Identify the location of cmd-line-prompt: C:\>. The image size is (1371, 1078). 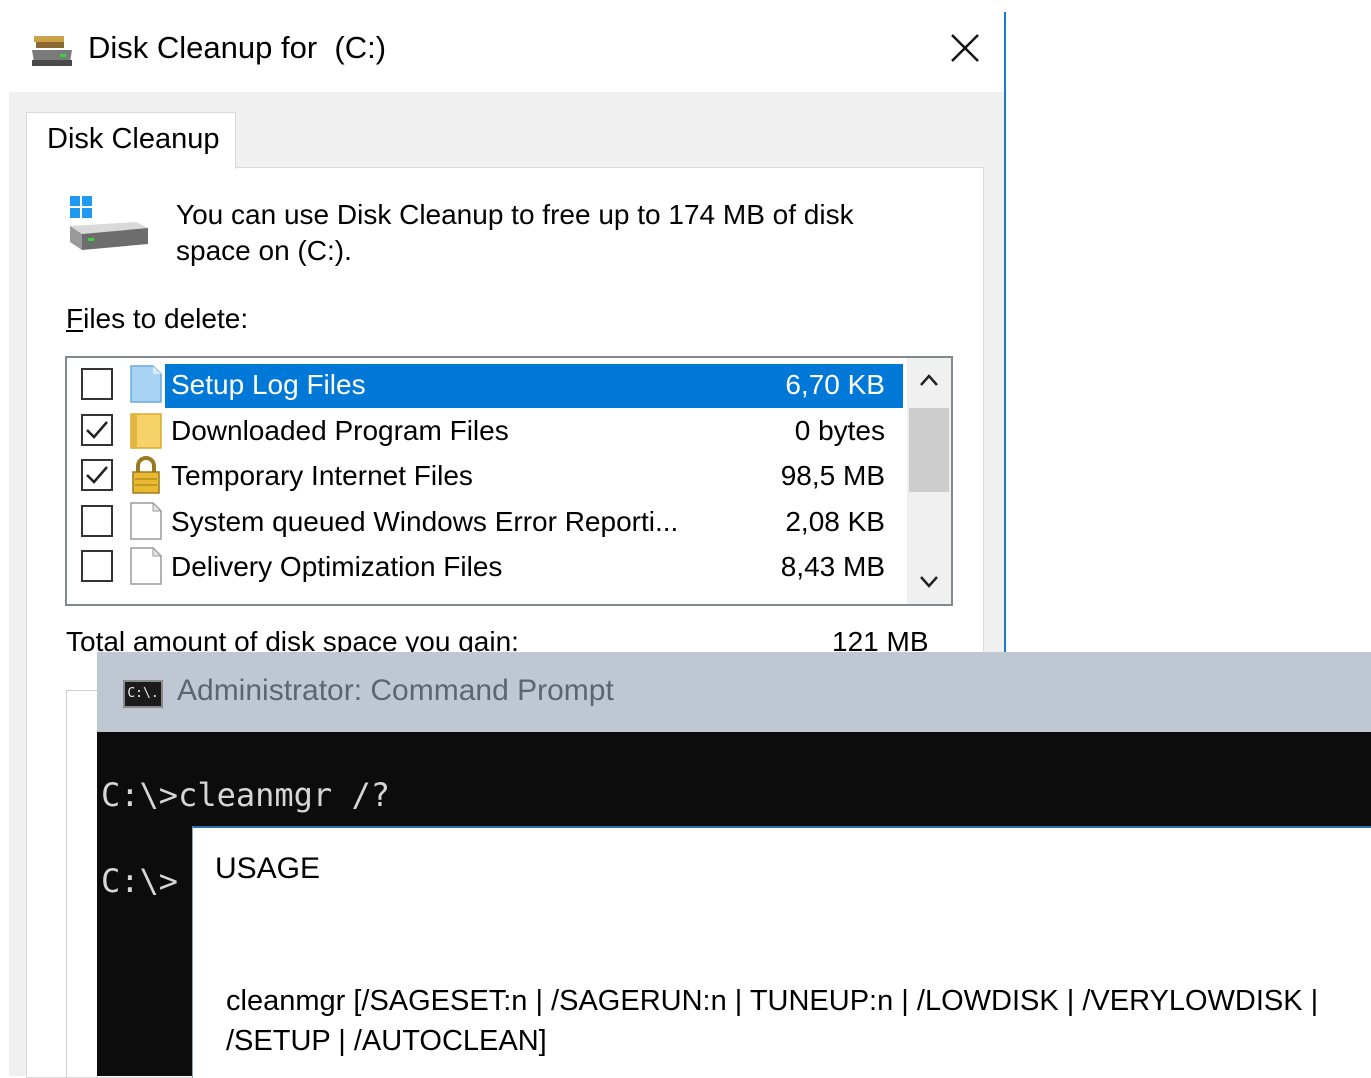
(139, 881).